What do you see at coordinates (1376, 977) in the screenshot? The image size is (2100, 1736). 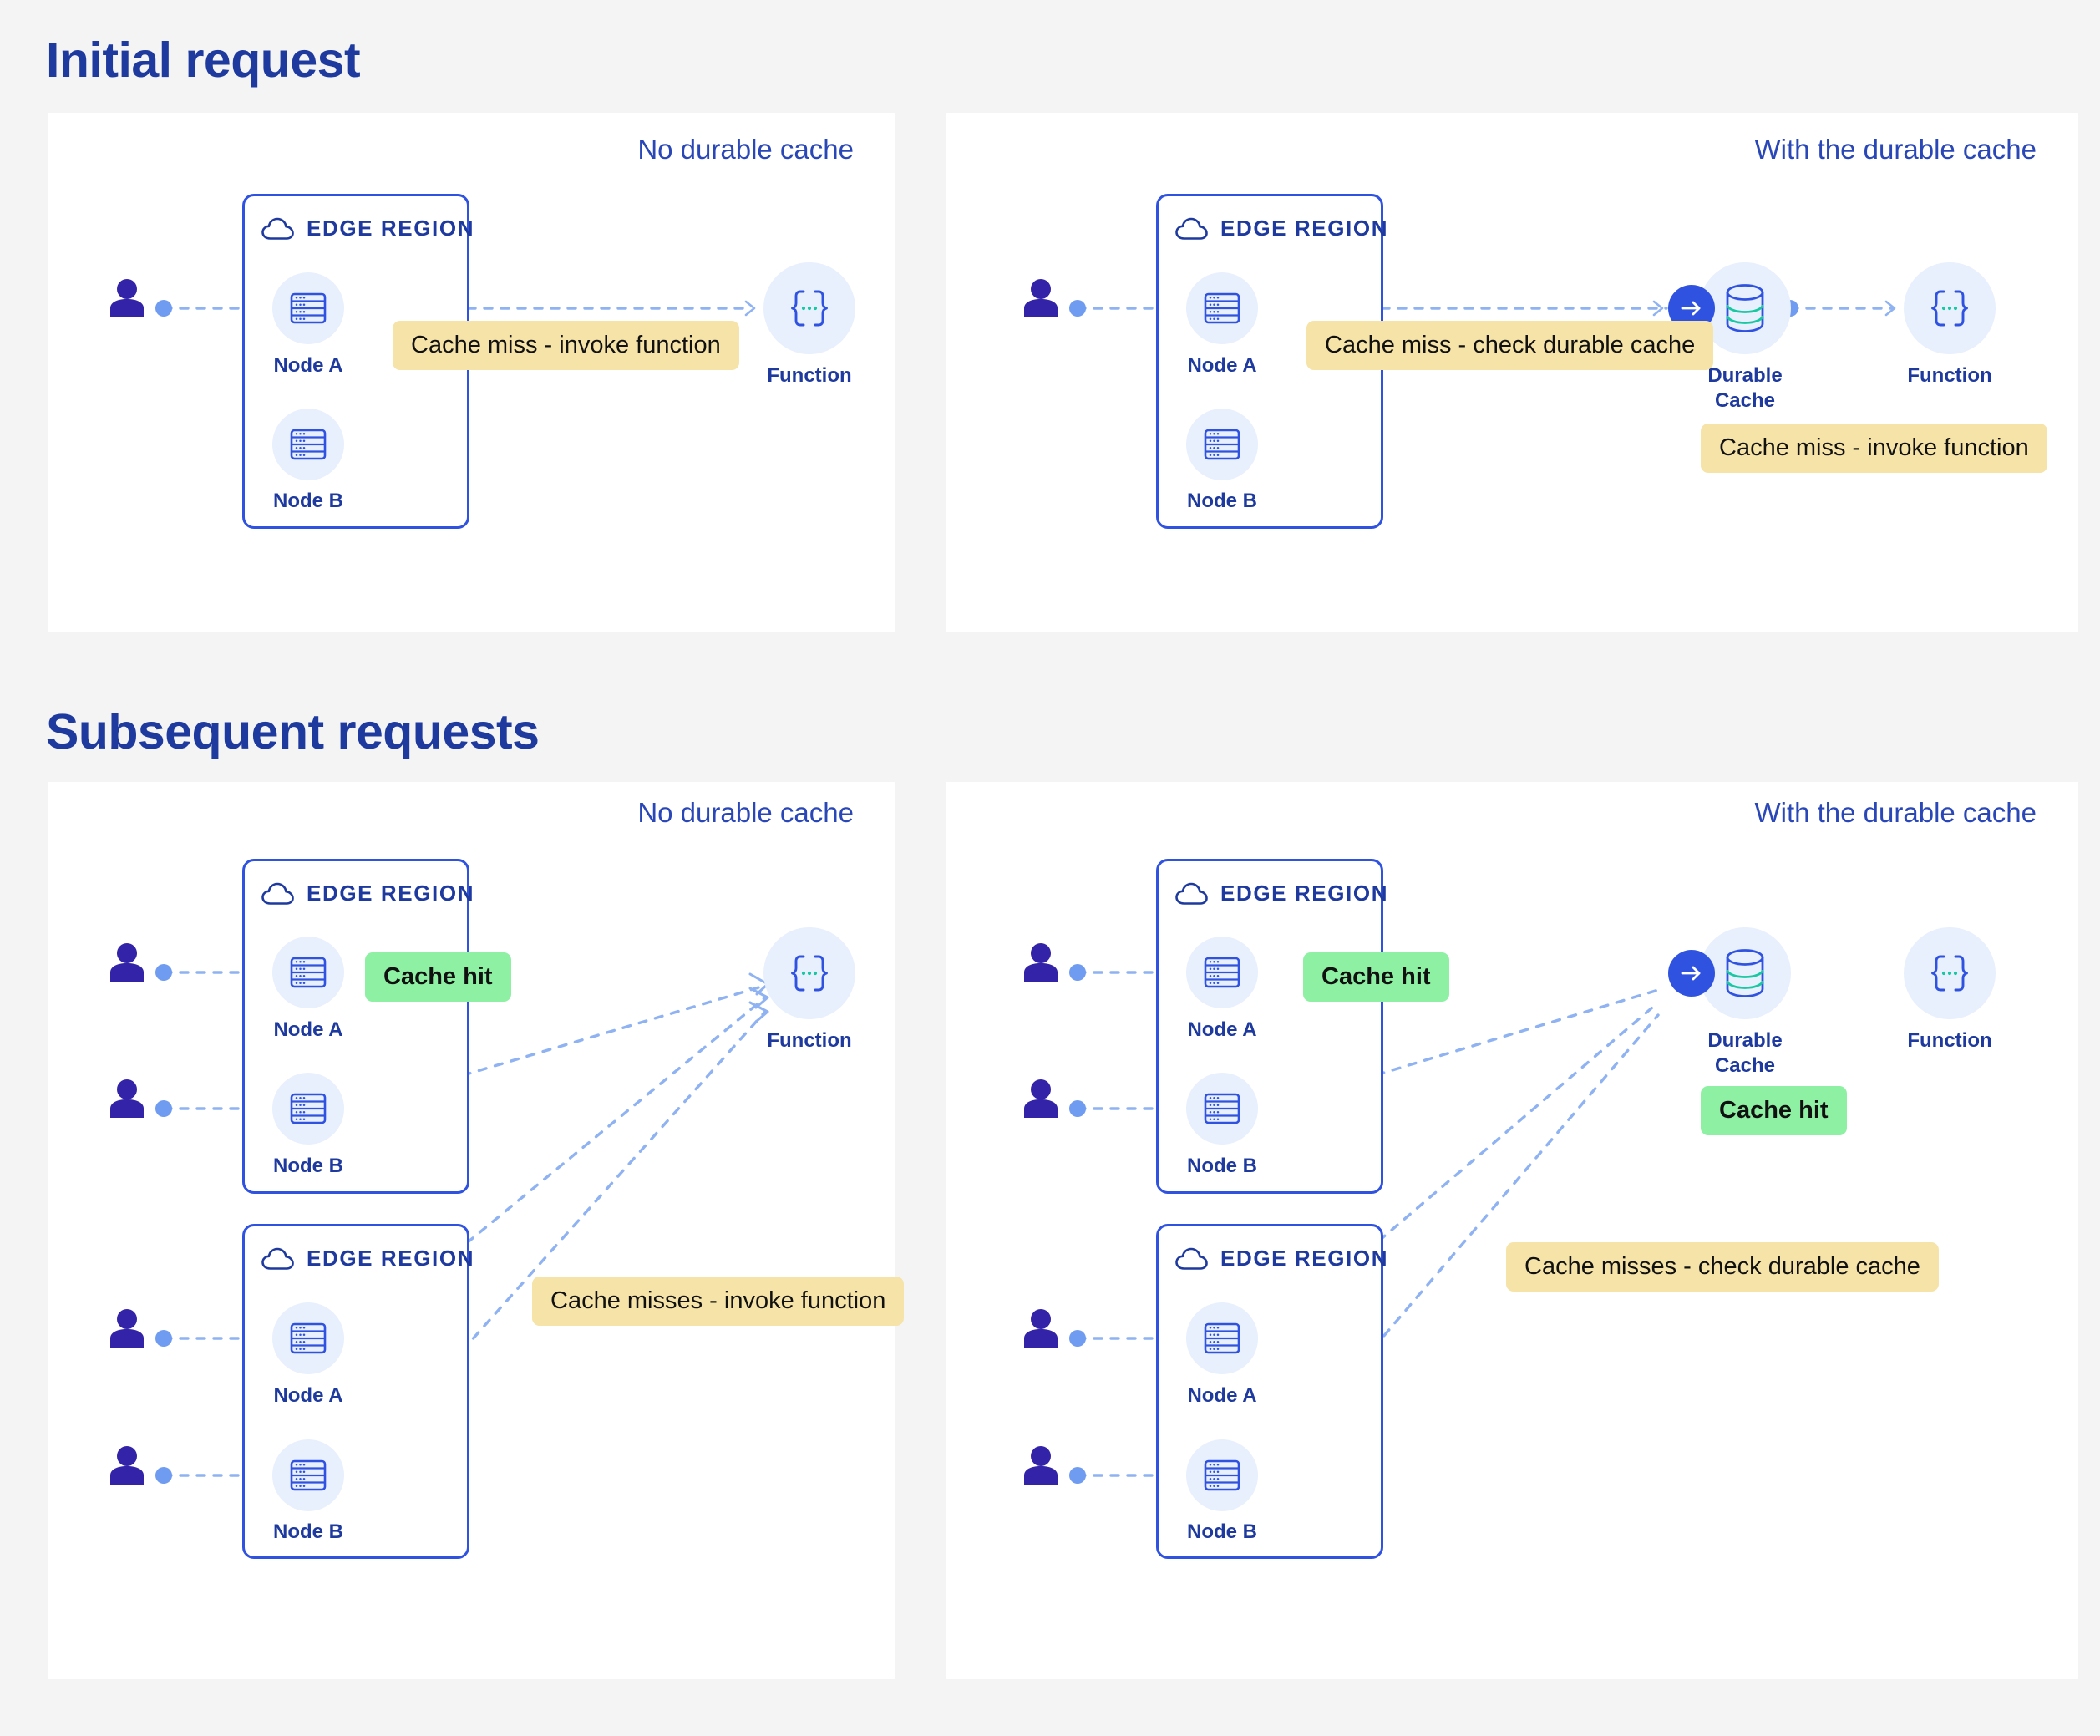 I see `badge-cache-hit-node: Cache hit` at bounding box center [1376, 977].